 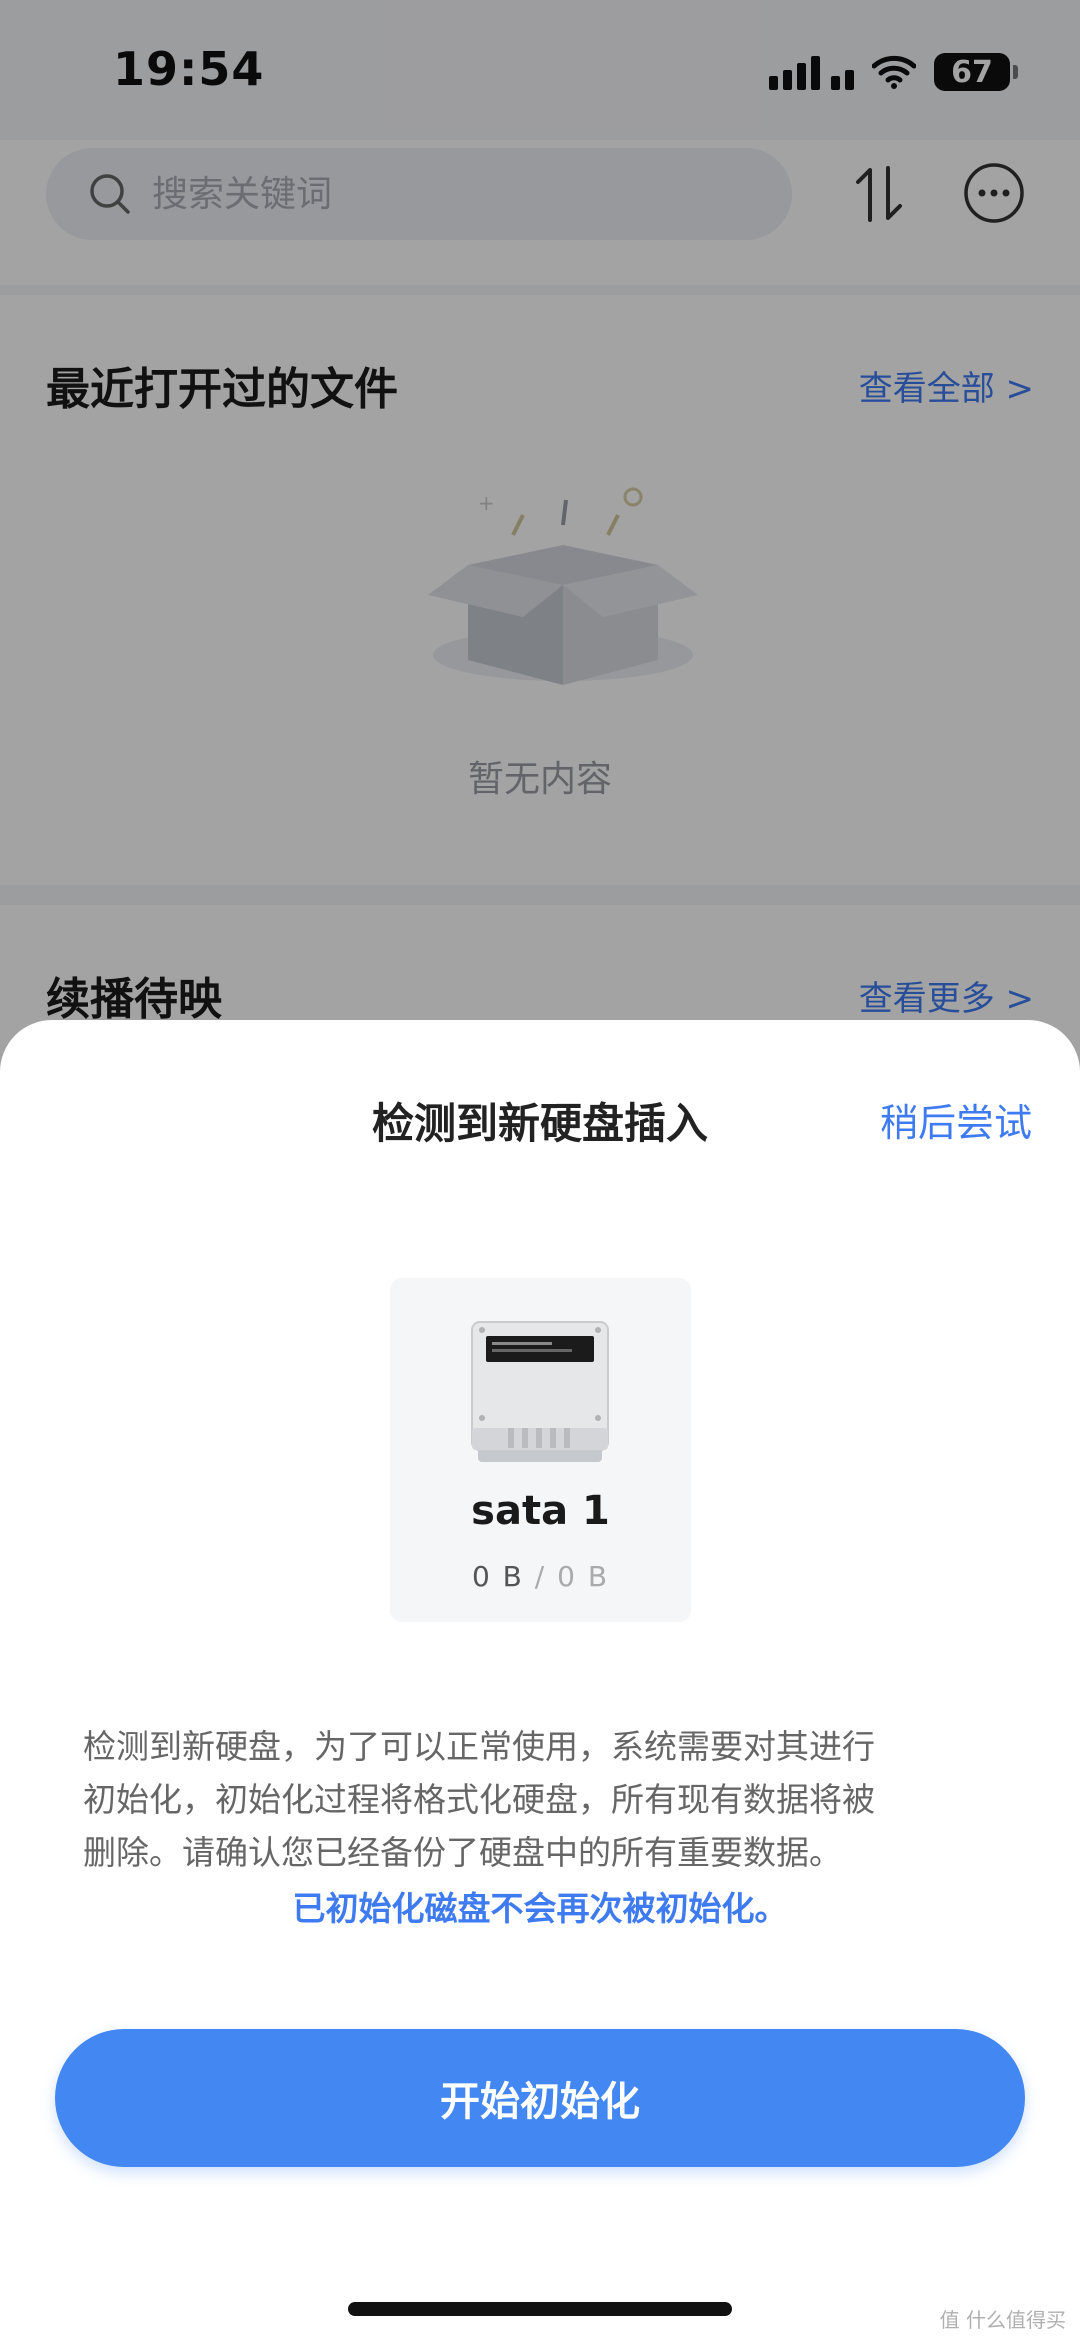 I want to click on disk-total: 0 B, so click(x=583, y=1576).